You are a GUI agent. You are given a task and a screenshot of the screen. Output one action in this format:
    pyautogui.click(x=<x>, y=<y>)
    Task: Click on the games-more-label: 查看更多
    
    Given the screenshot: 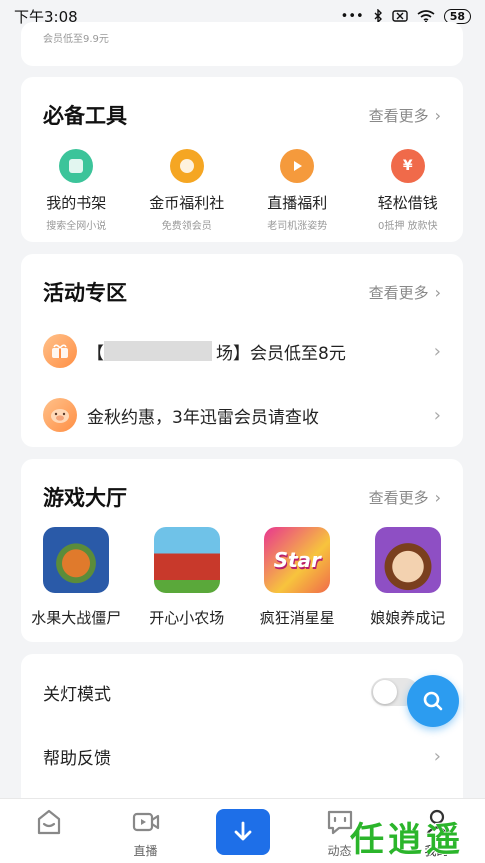 What is the action you would take?
    pyautogui.click(x=398, y=497)
    